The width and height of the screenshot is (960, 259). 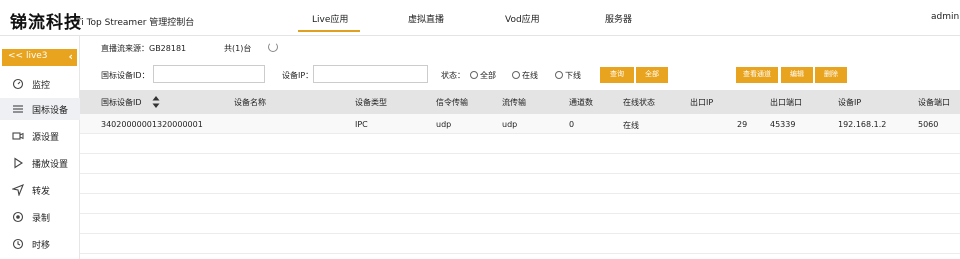 I want to click on cell-stream-transport: udp, so click(x=510, y=124).